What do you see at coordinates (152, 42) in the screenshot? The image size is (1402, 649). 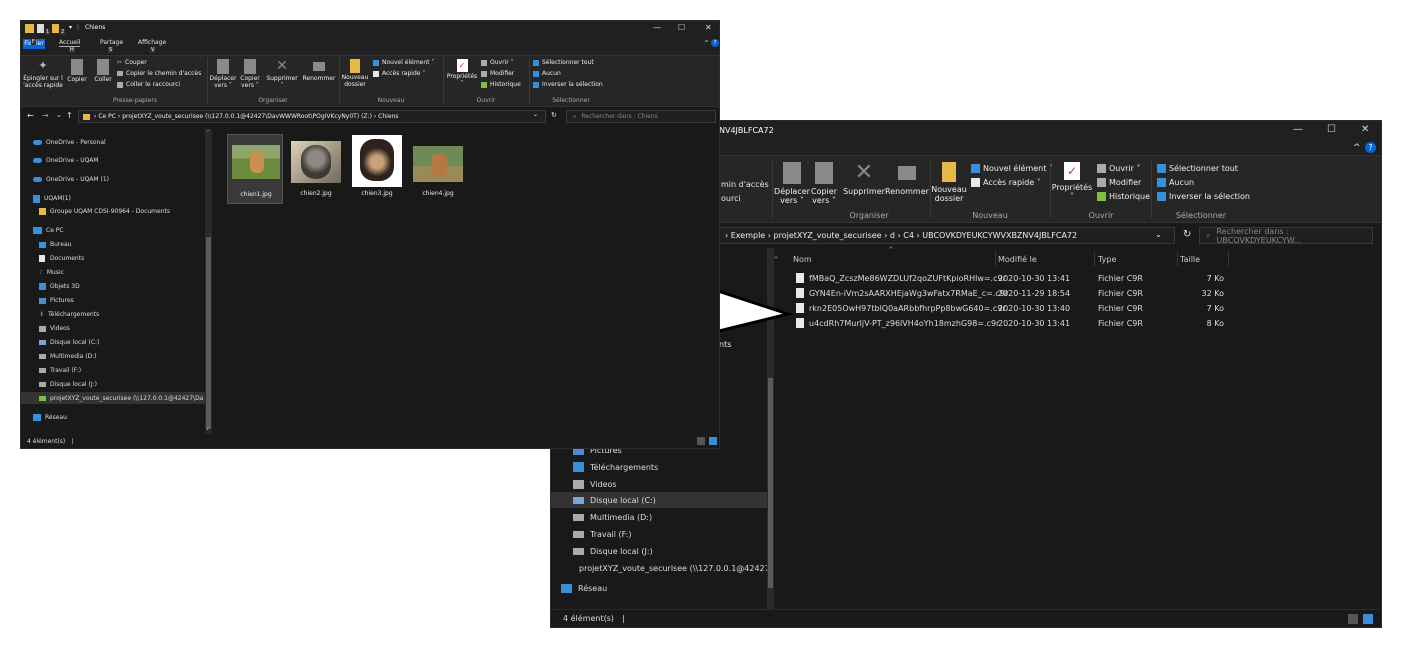 I see `tab-affichage: Affichage` at bounding box center [152, 42].